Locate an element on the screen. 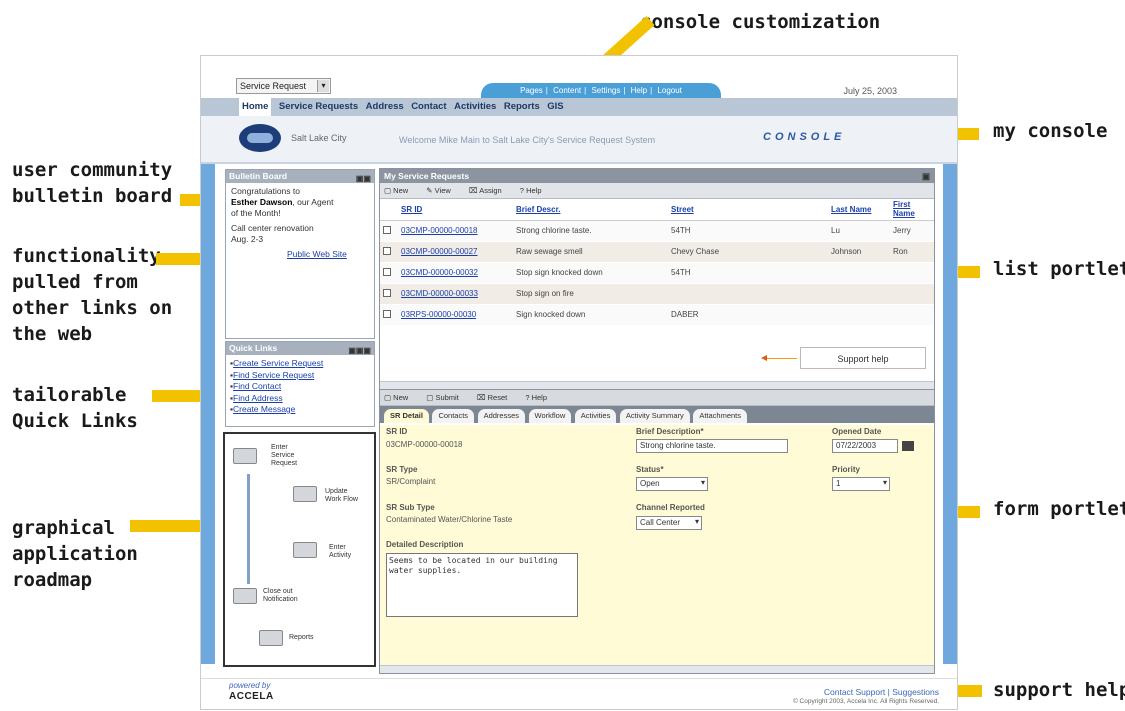  list-help-button: ? Help is located at coordinates (535, 190).